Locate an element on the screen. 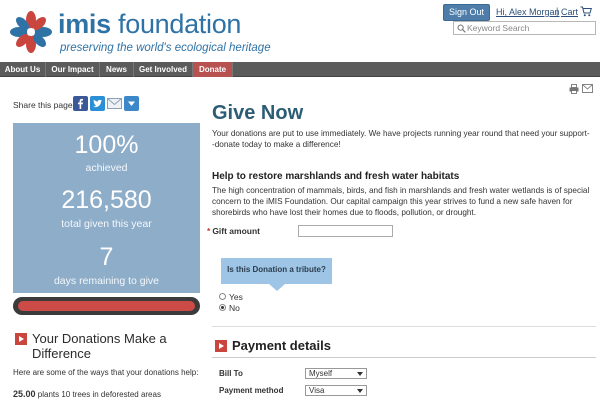  gift-amount-label: * Gift amount is located at coordinates (233, 231).